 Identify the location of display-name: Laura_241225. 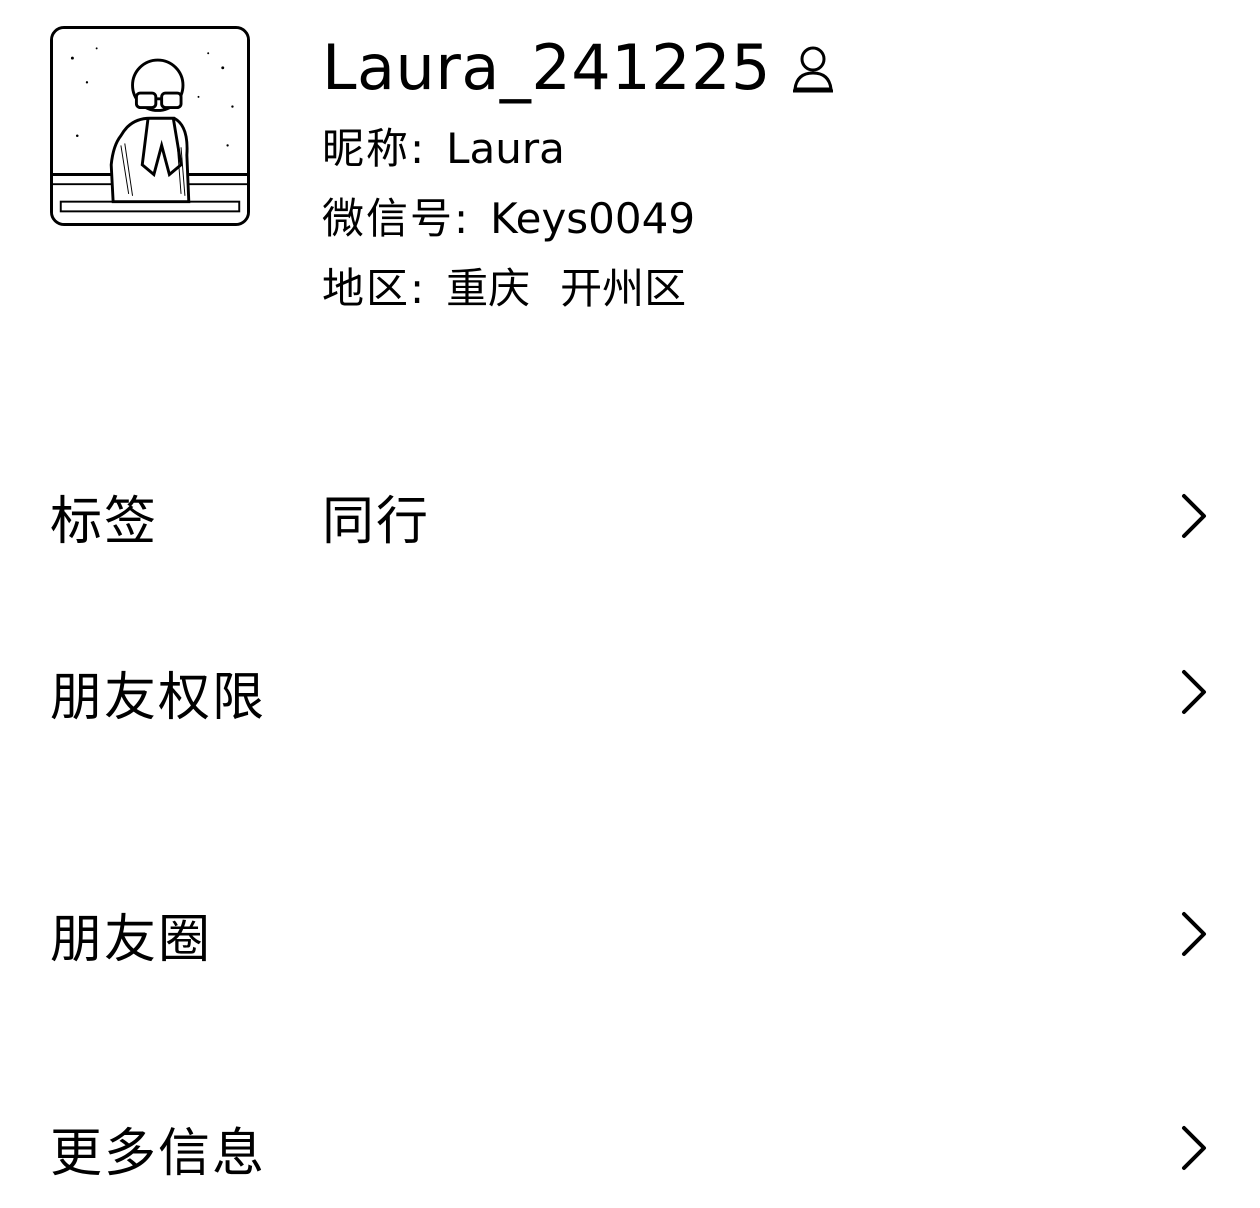
(546, 67).